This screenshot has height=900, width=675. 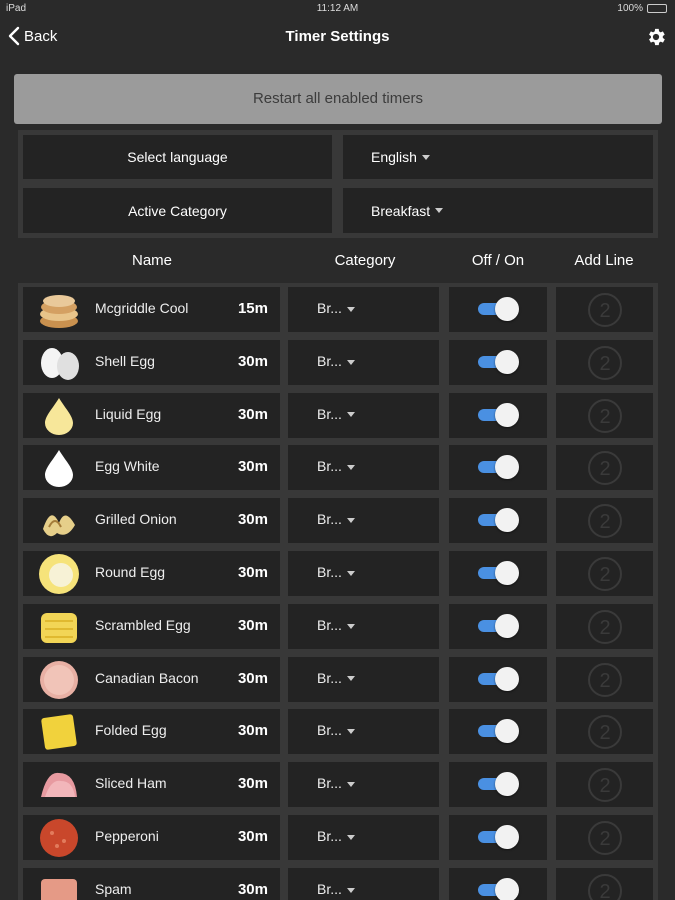 I want to click on timer-name-cell: Shell Egg 30m, so click(x=151, y=362).